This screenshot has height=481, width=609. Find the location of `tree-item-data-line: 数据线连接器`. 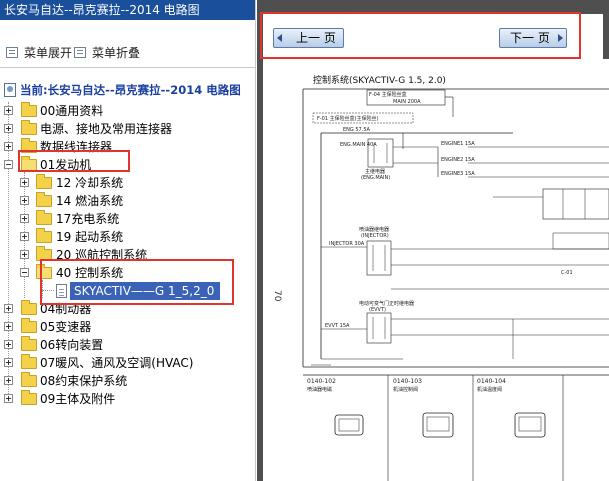

tree-item-data-line: 数据线连接器 is located at coordinates (124, 147).